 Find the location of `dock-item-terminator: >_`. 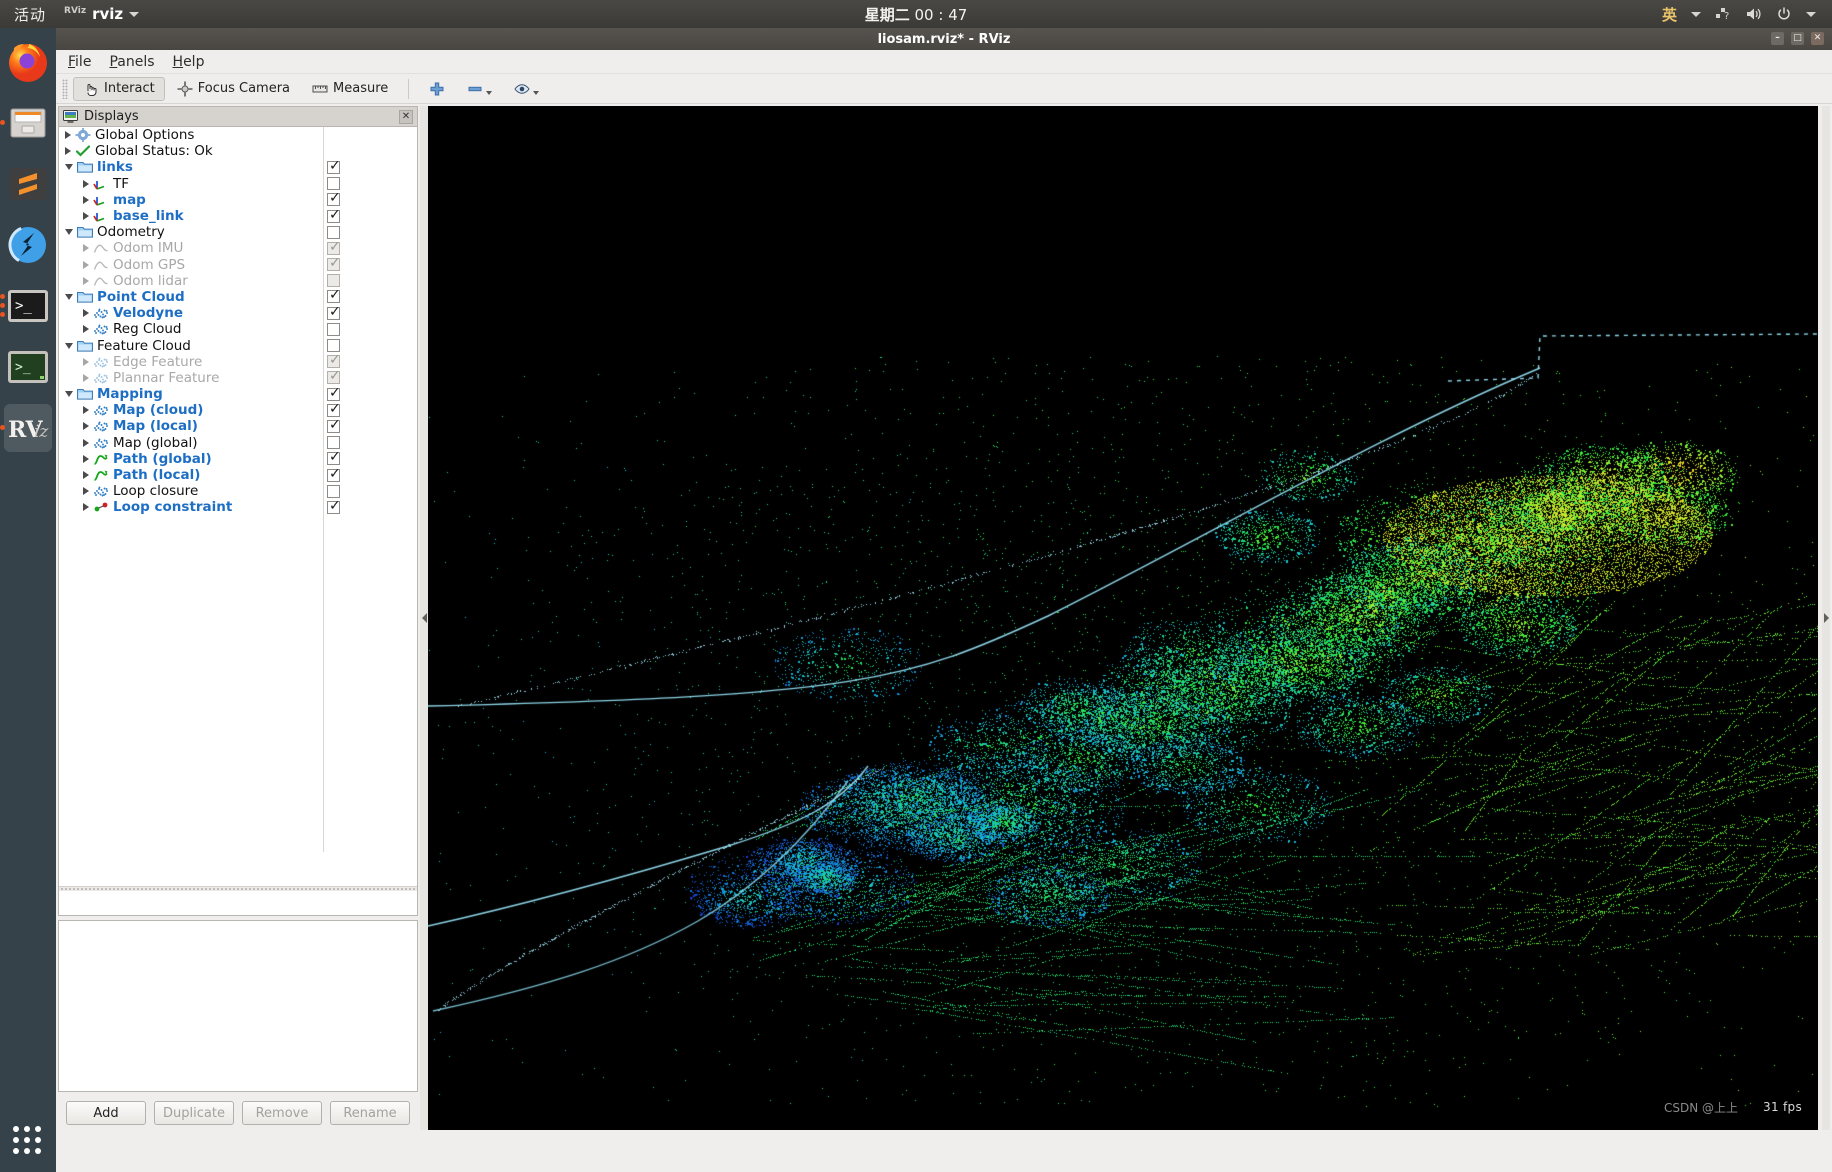

dock-item-terminator: >_ is located at coordinates (28, 367).